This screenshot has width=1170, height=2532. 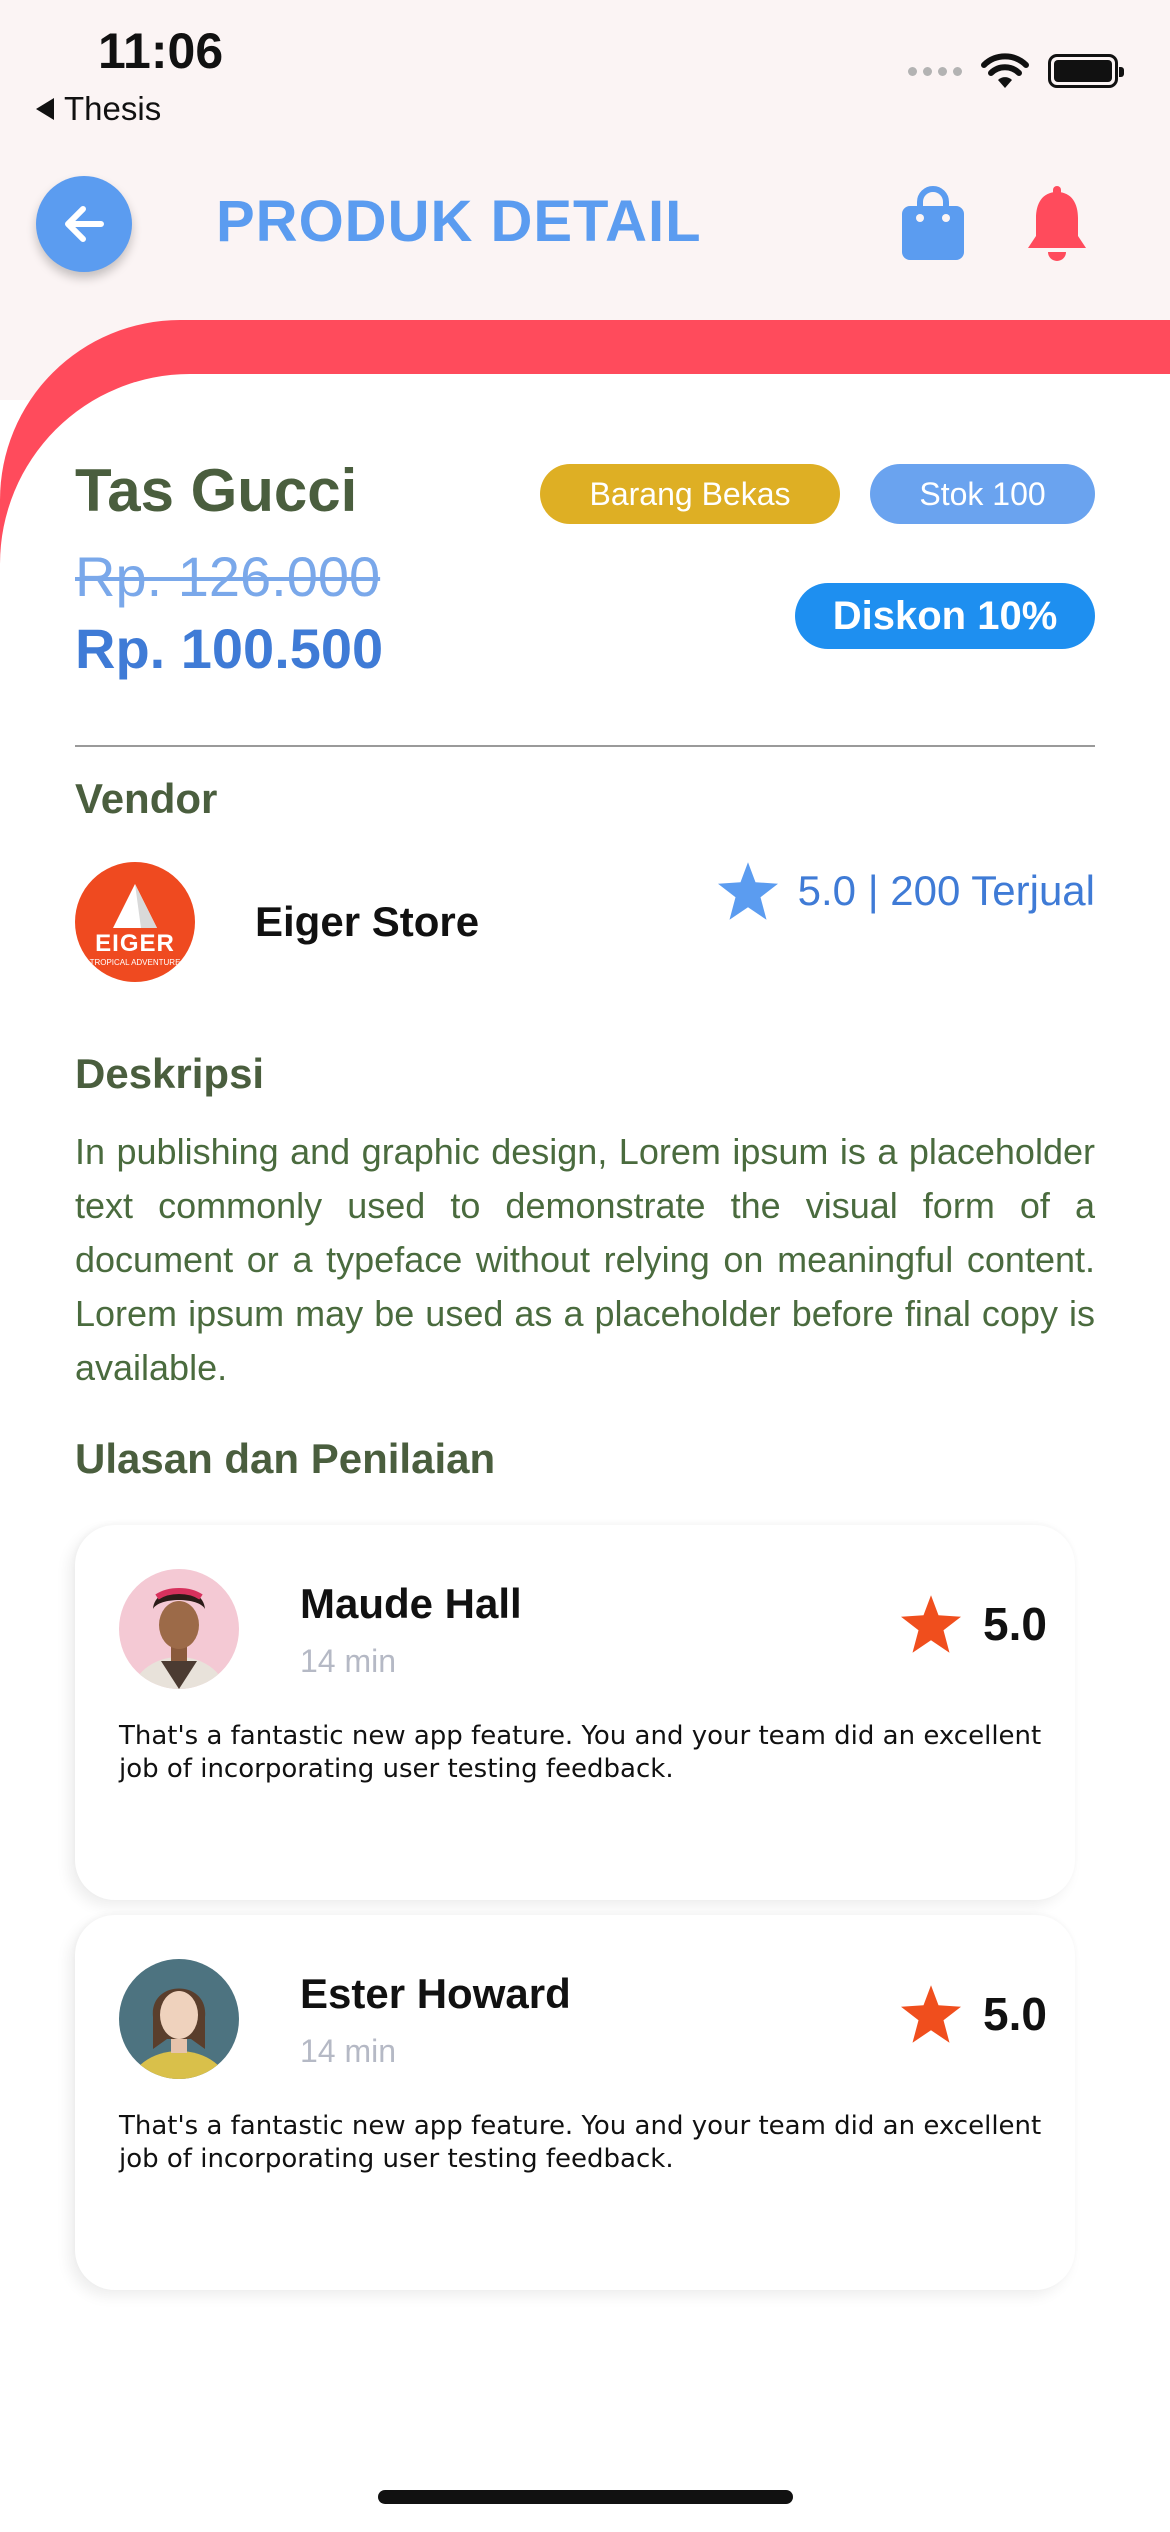 What do you see at coordinates (170, 1073) in the screenshot?
I see `description-heading: Deskripsi` at bounding box center [170, 1073].